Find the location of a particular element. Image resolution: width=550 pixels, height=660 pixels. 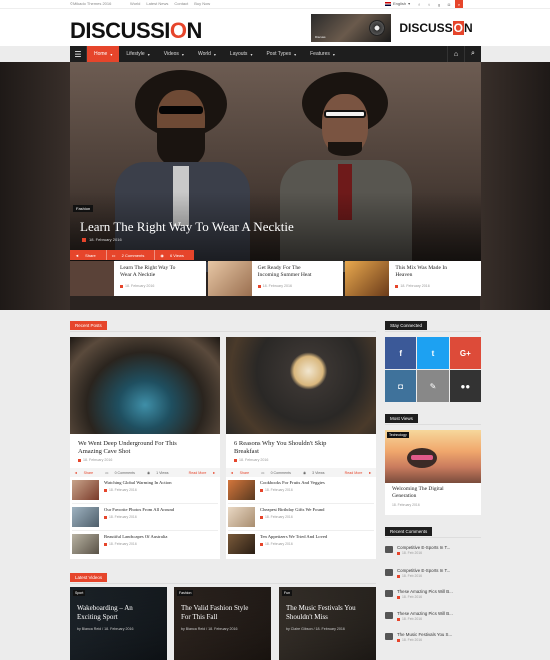

category-badge: Fashion is located at coordinates (185, 593).